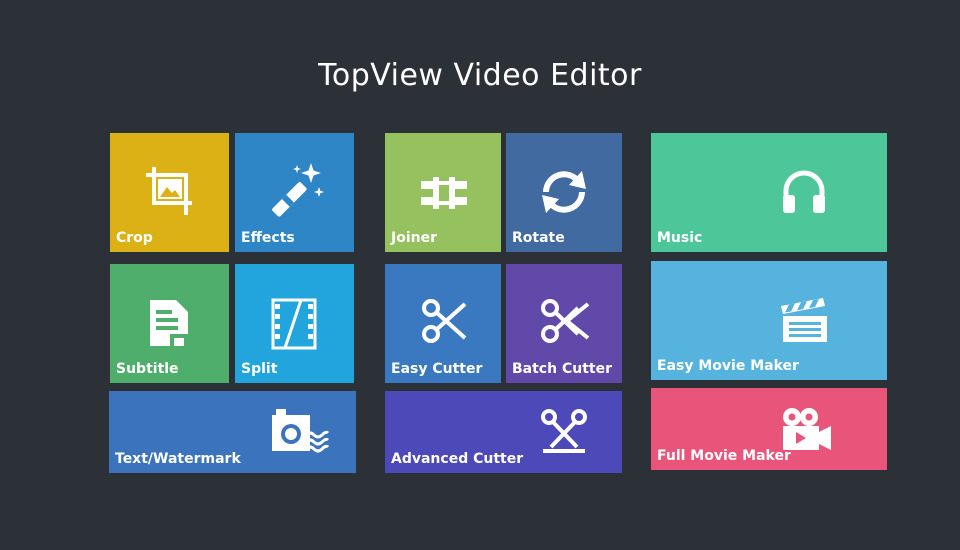 The height and width of the screenshot is (550, 960). I want to click on easy-cutter-label: Easy Cutter, so click(437, 369).